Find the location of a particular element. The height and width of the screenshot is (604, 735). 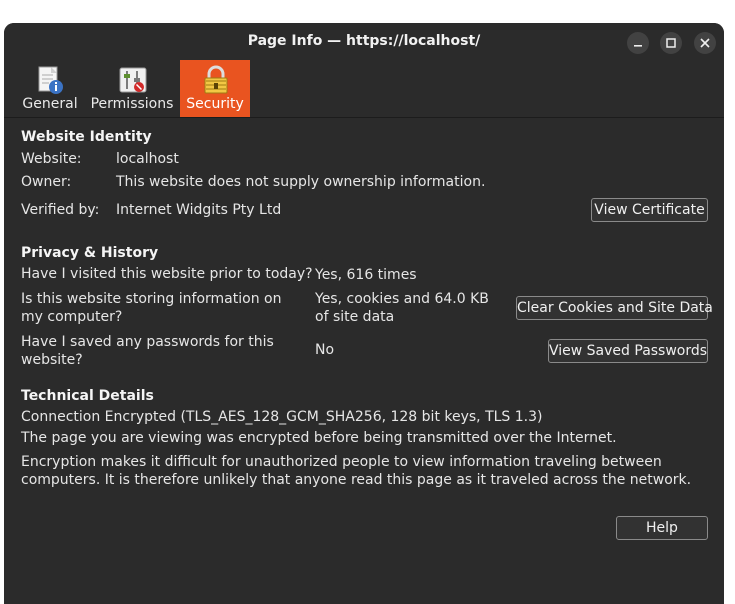

view-saved-passwords-button: View Saved Passwords is located at coordinates (628, 351).